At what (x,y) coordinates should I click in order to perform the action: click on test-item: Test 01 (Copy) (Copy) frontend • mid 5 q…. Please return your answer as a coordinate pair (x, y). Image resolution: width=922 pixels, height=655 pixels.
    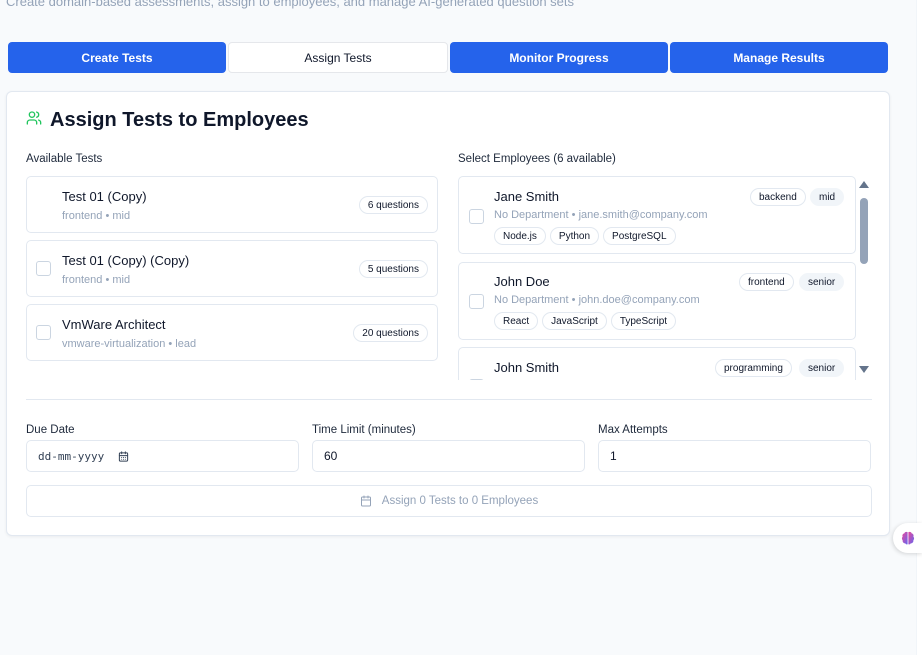
    Looking at the image, I should click on (232, 268).